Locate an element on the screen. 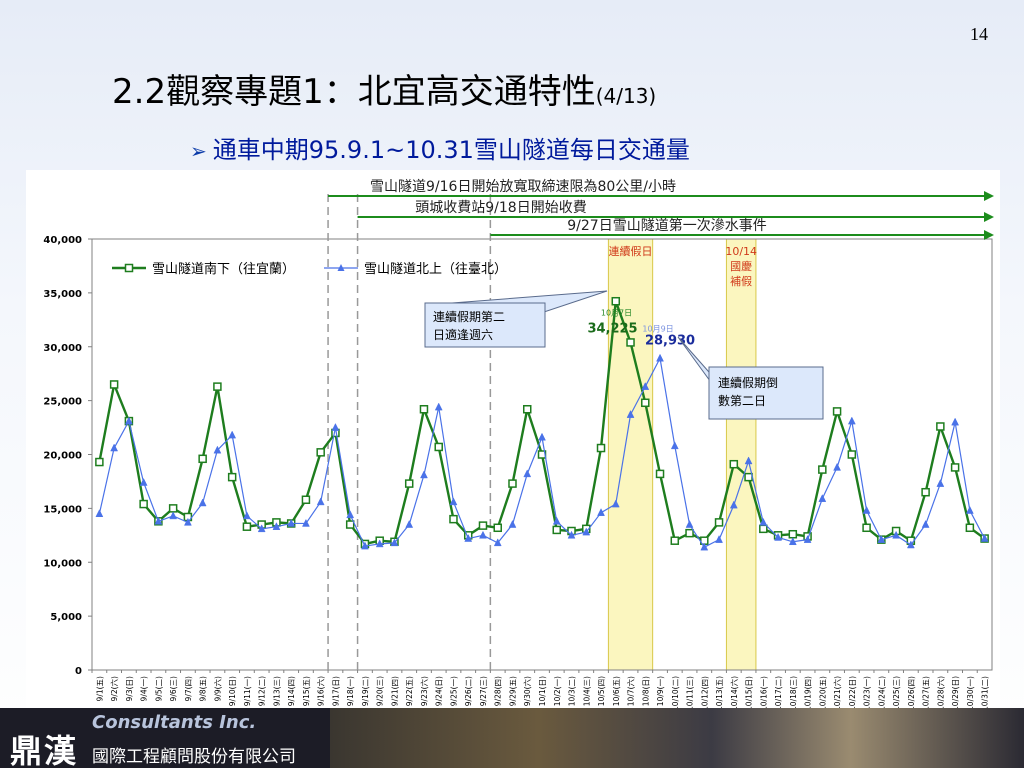 This screenshot has height=768, width=1024. y-tick-label: 0 is located at coordinates (78, 671).